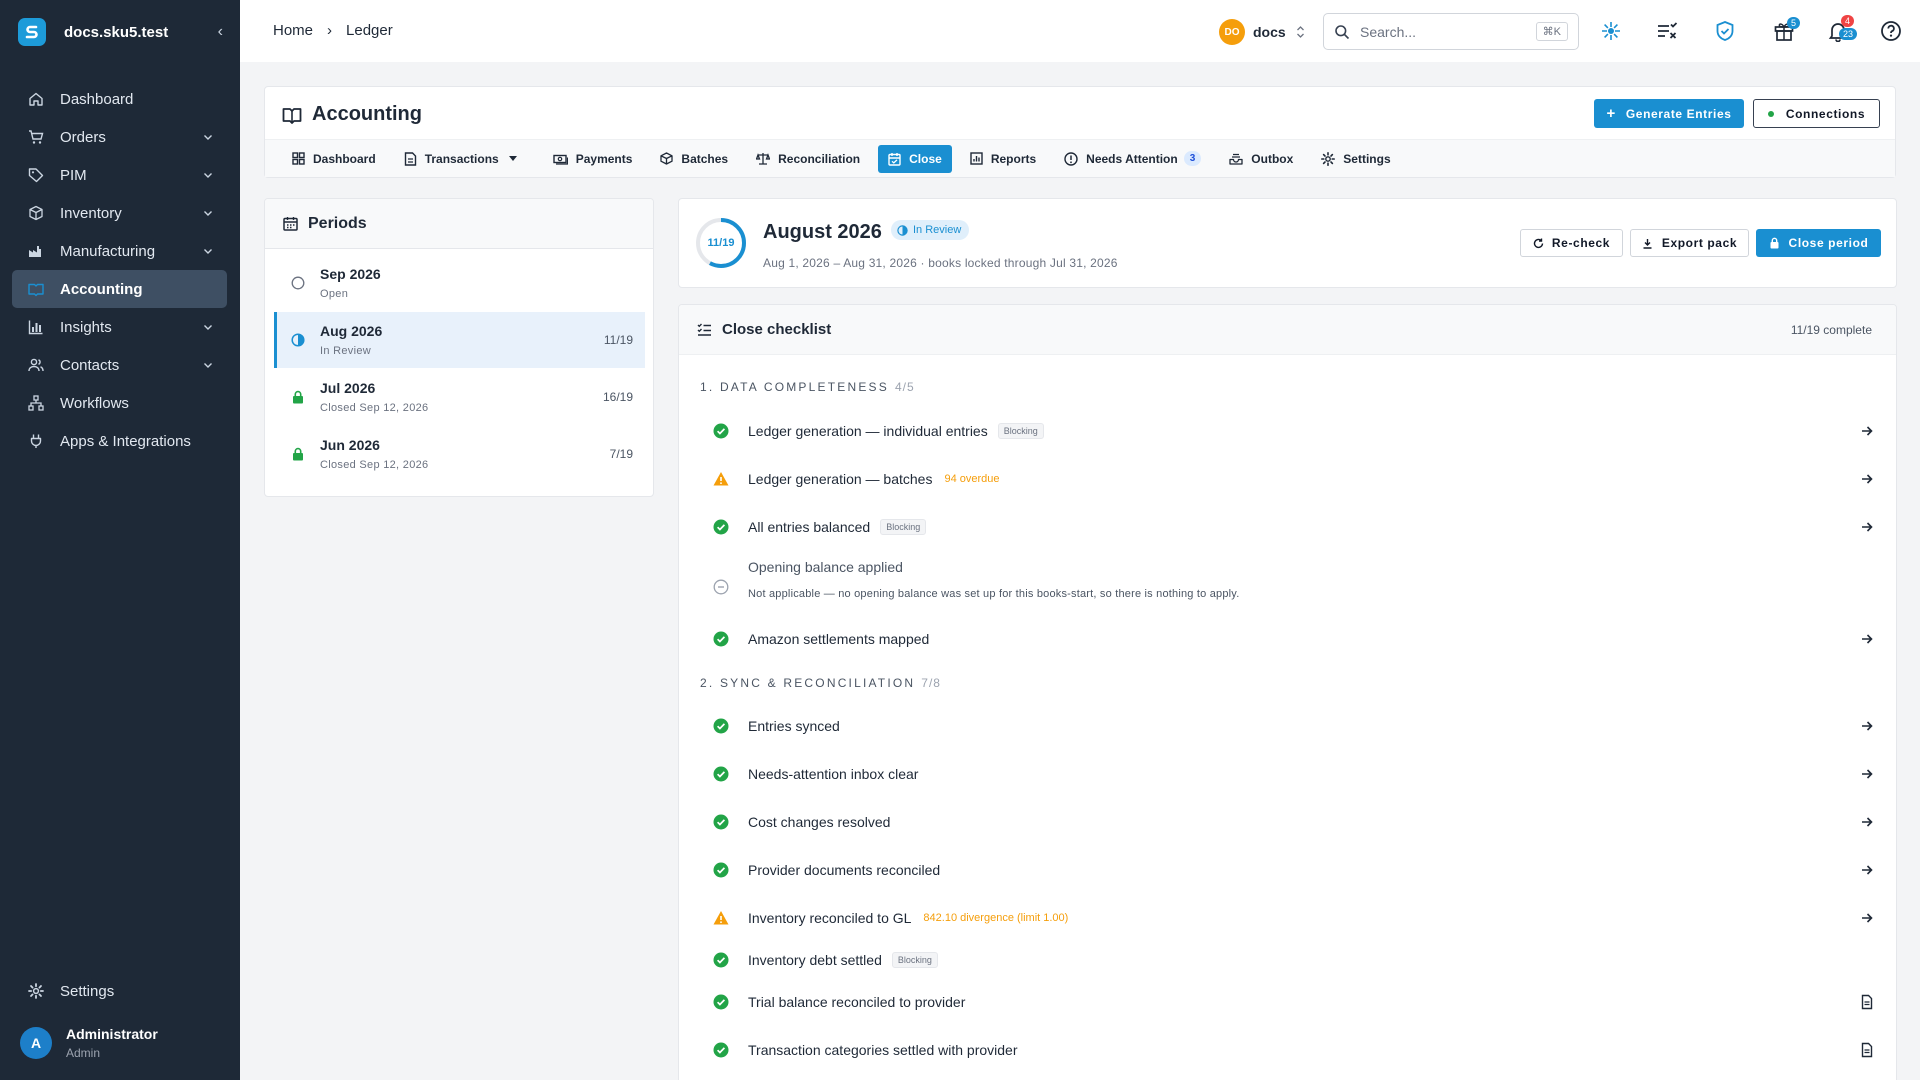  What do you see at coordinates (1828, 243) in the screenshot?
I see `close-period-label: Close period` at bounding box center [1828, 243].